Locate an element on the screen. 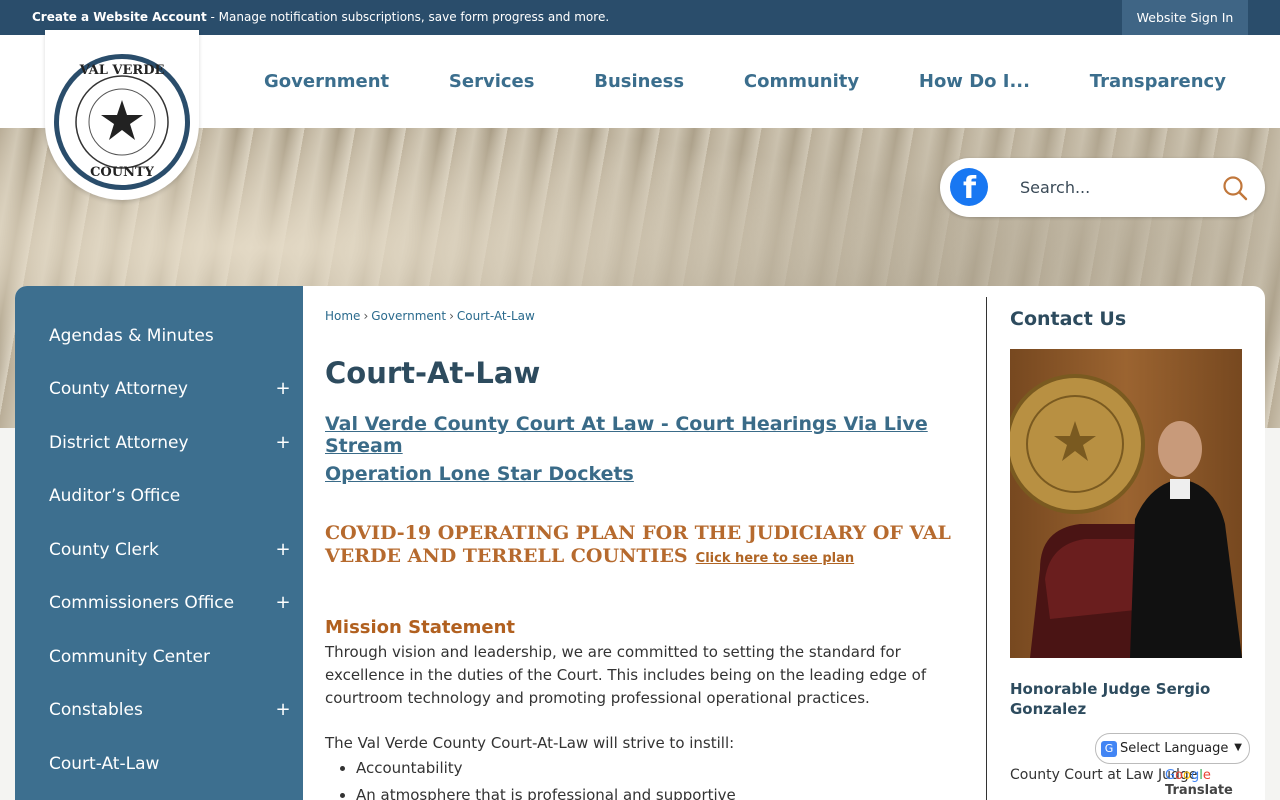 The width and height of the screenshot is (1280, 800). breadcrumb: Home › Government › Court-At-Law is located at coordinates (430, 316).